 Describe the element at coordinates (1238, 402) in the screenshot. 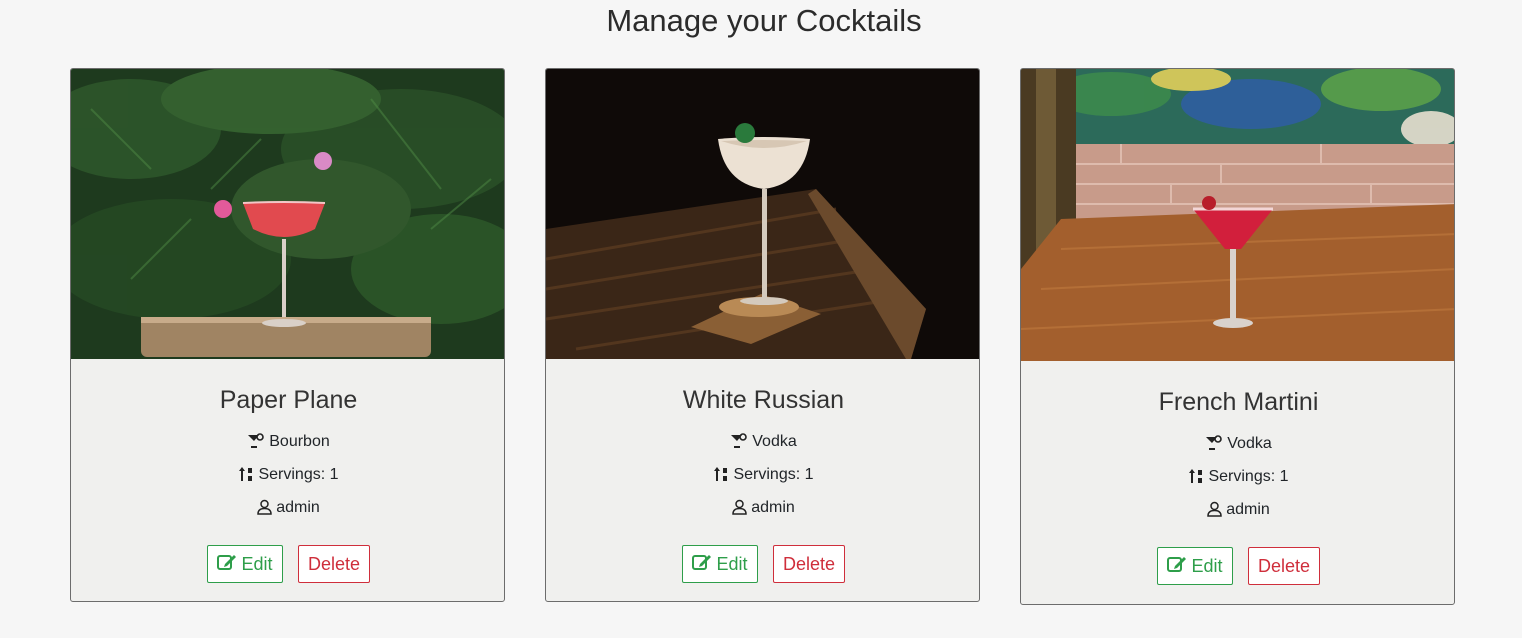

I see `cocktail-name: French Martini` at that location.